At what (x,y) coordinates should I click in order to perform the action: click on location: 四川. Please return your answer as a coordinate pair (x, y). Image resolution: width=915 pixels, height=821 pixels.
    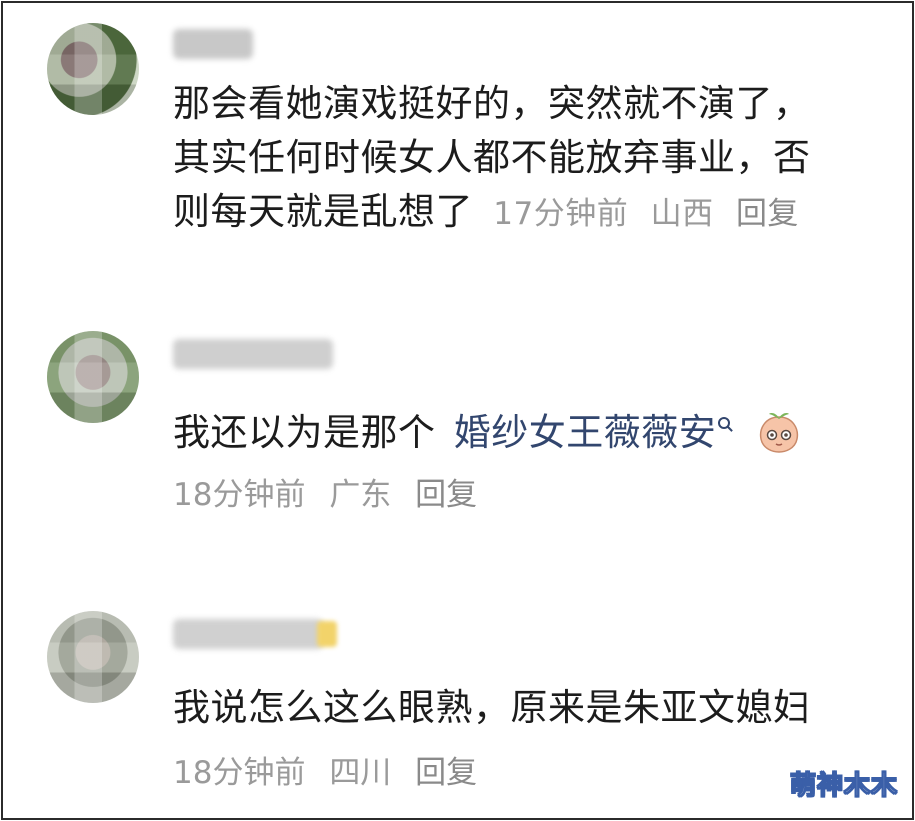
    Looking at the image, I should click on (360, 773).